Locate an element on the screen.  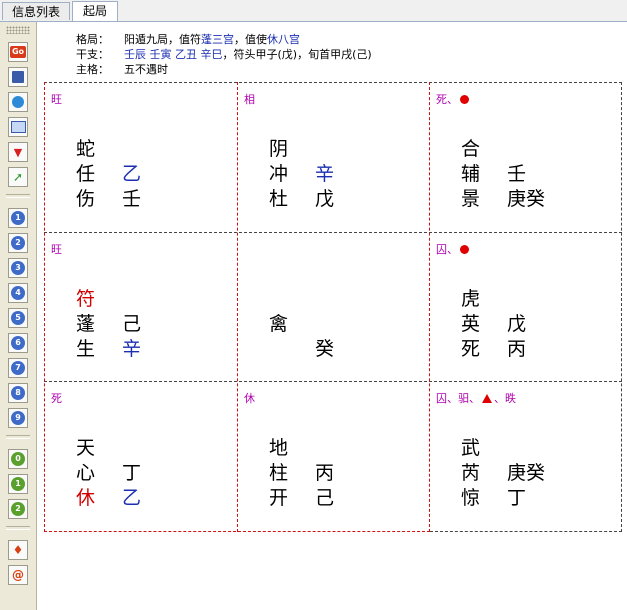
number-4-icon: 4 is located at coordinates (18, 293).